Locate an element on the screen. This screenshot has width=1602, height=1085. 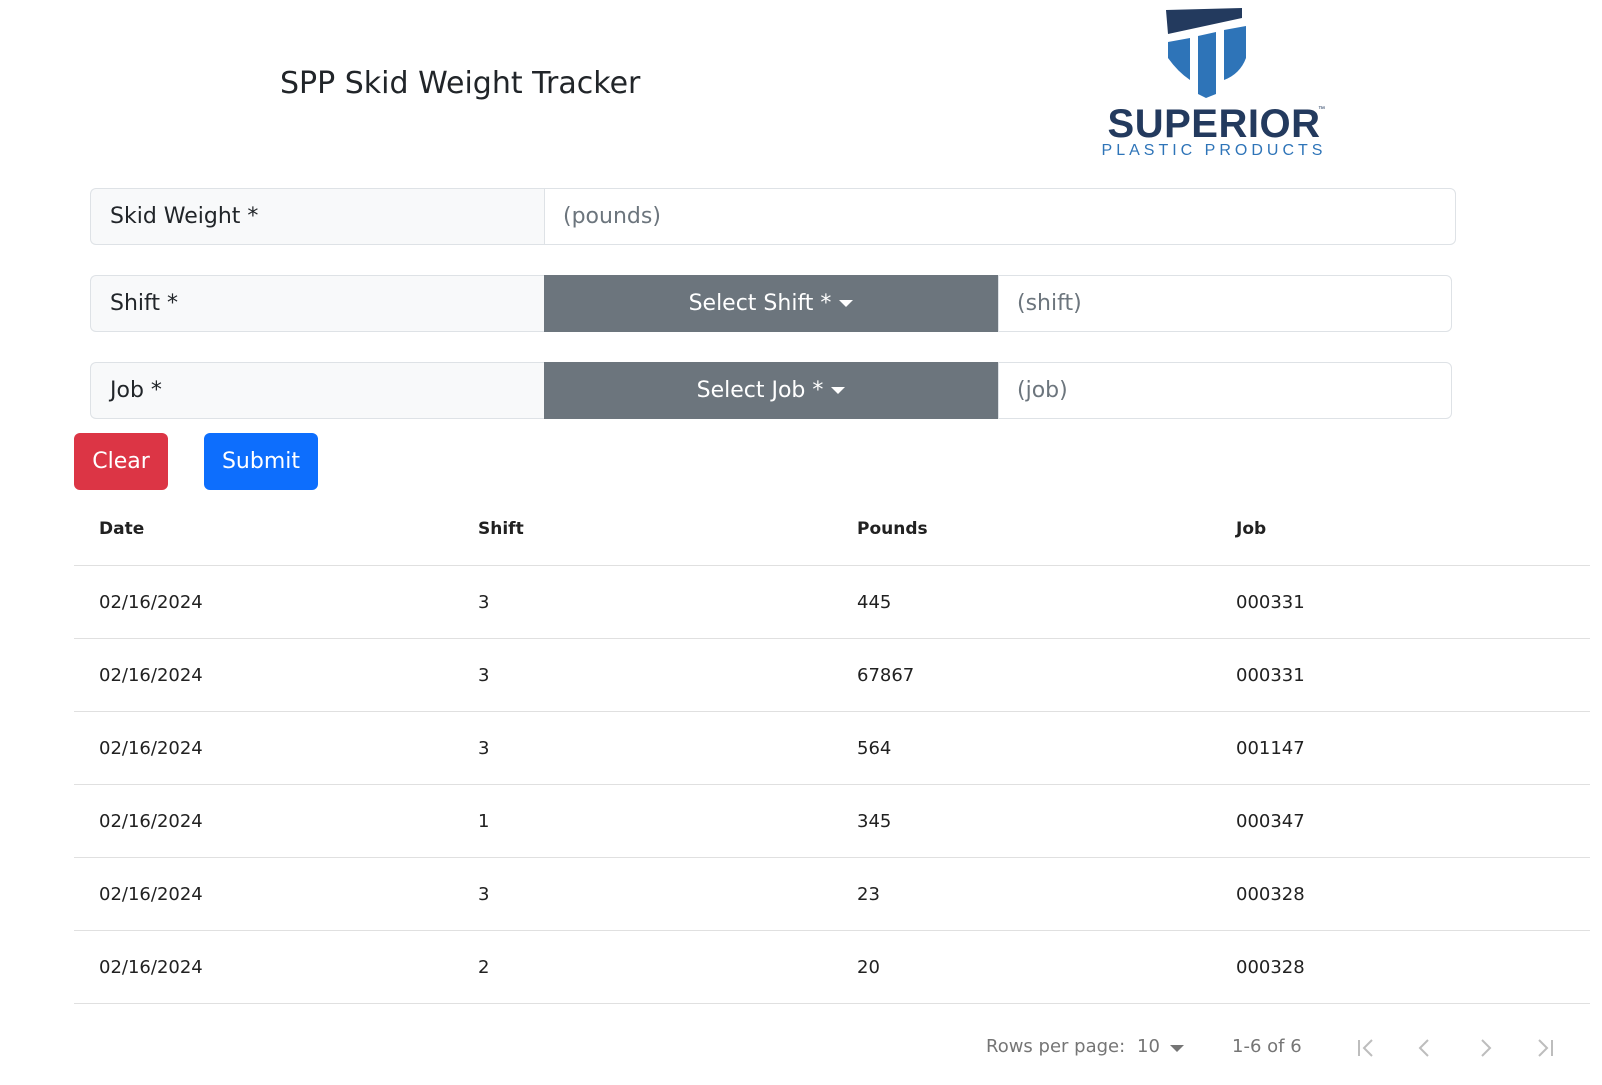
select-job-dropdown: Select Job * is located at coordinates (771, 390).